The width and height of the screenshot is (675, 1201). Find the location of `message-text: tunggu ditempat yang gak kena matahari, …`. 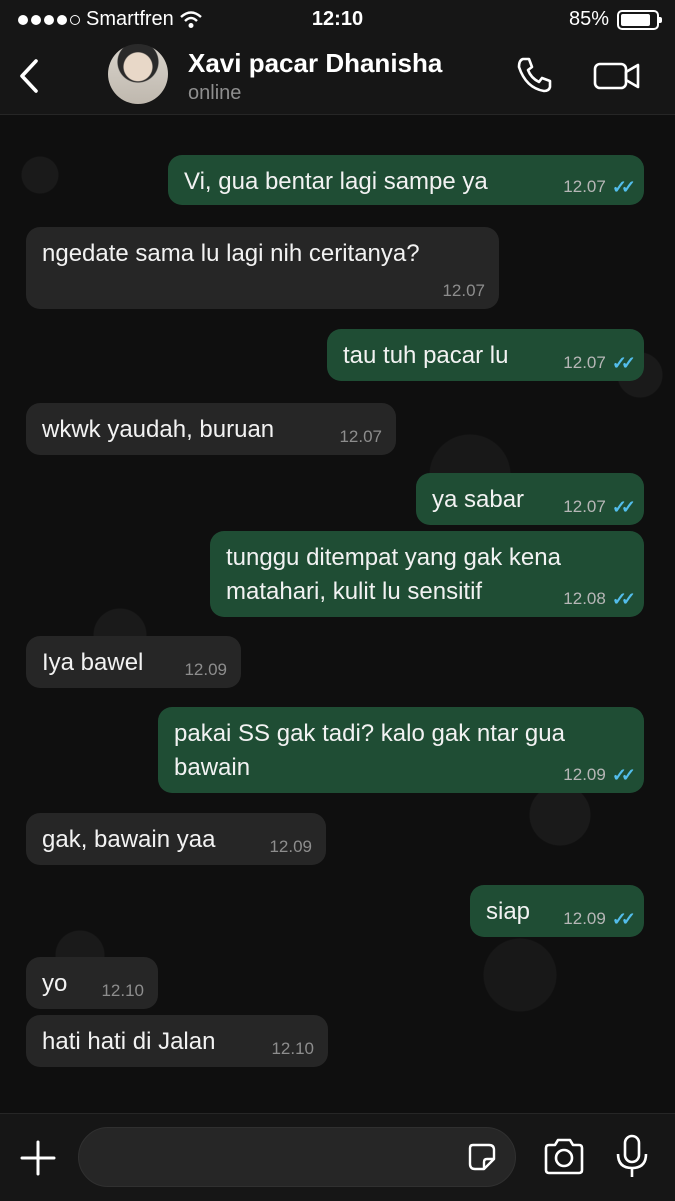

message-text: tunggu ditempat yang gak kena matahari, … is located at coordinates (393, 574).